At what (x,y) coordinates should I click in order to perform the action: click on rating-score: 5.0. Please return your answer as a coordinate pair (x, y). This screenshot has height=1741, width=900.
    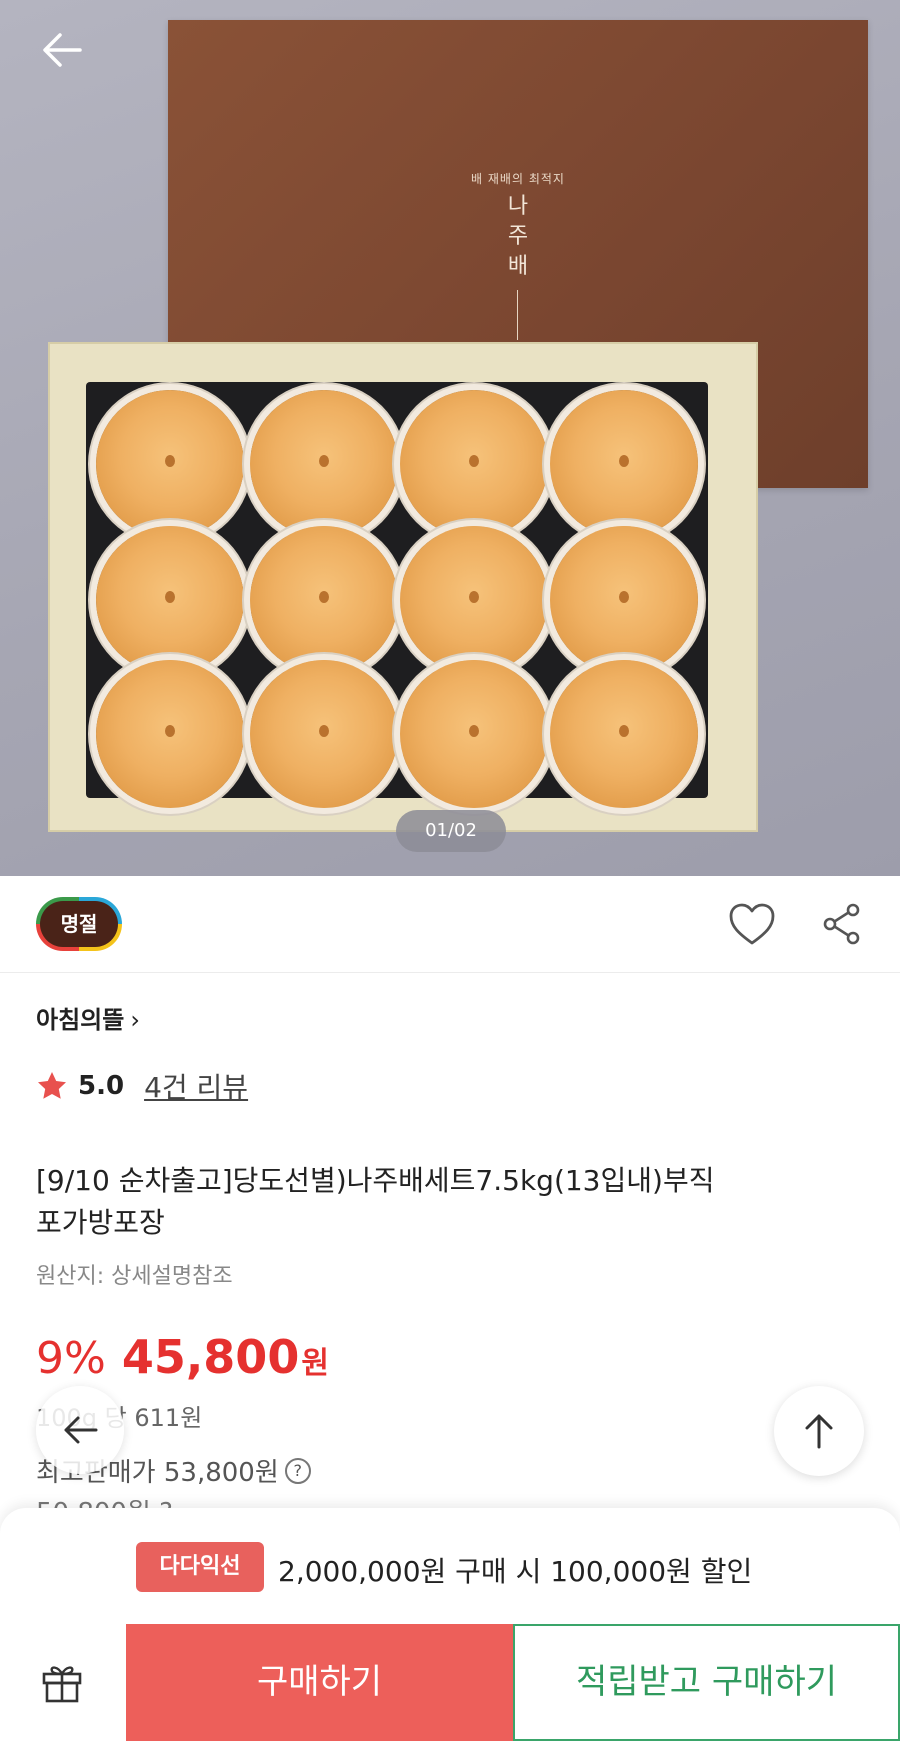
    Looking at the image, I should click on (101, 1086).